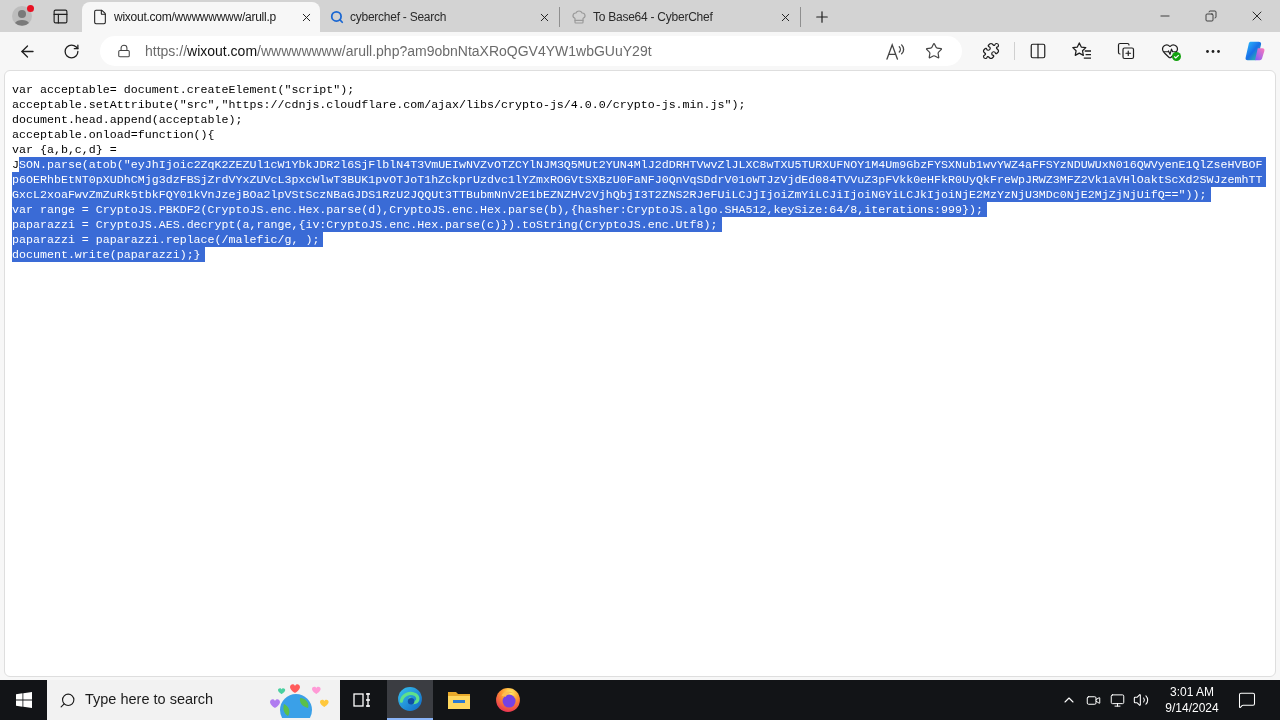 The image size is (1280, 720). Describe the element at coordinates (1247, 700) in the screenshot. I see `notification-icon` at that location.